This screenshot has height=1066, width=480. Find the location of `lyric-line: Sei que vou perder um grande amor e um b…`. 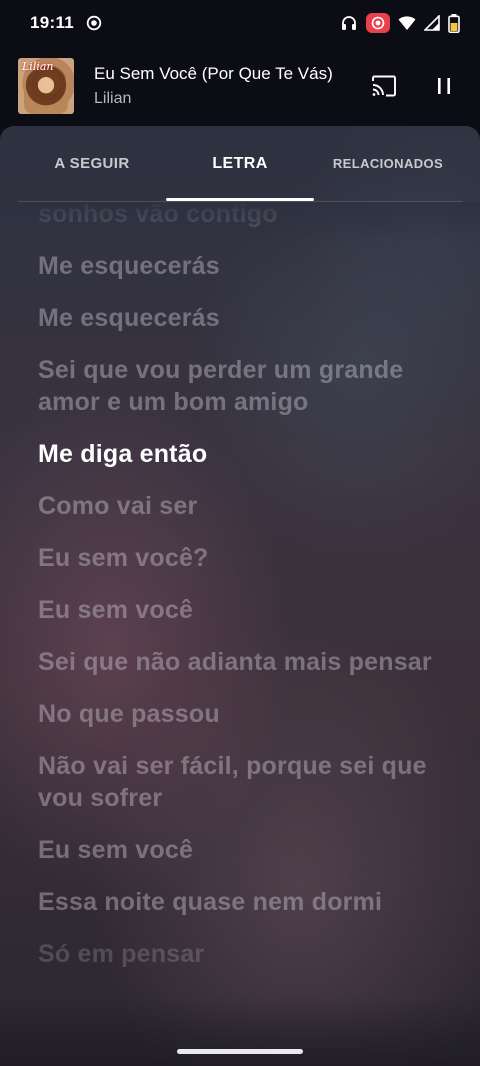

lyric-line: Sei que vou perder um grande amor e um b… is located at coordinates (244, 386).